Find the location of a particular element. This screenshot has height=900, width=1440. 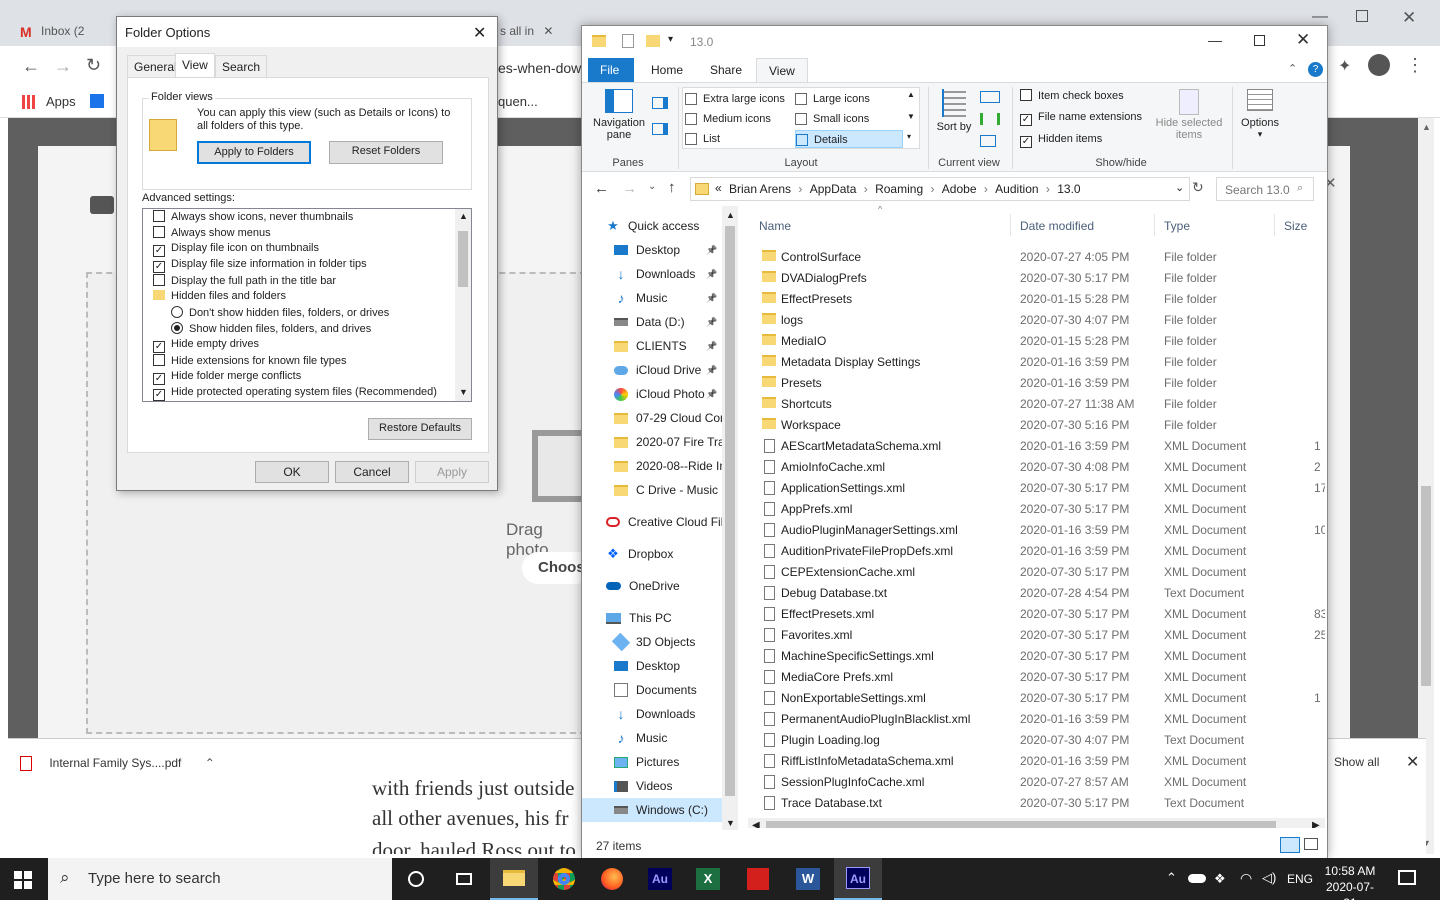

radio-button is located at coordinates (177, 312).